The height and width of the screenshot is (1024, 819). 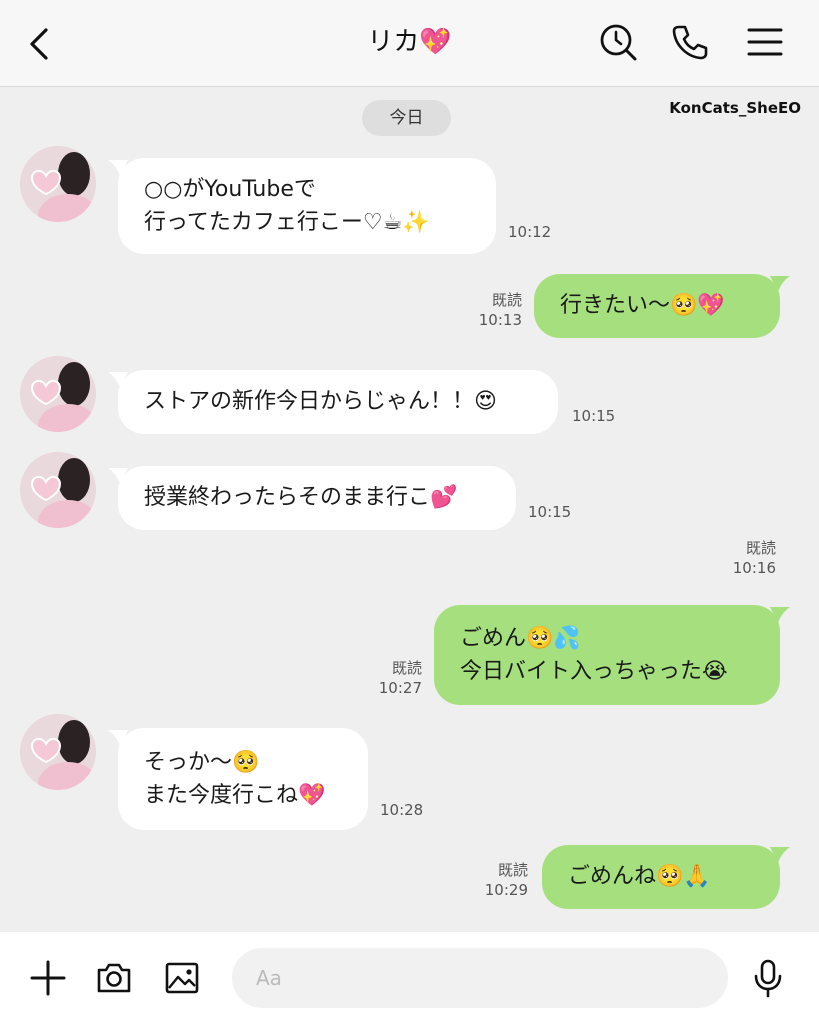 What do you see at coordinates (748, 558) in the screenshot?
I see `message-meta: 既読 10:16` at bounding box center [748, 558].